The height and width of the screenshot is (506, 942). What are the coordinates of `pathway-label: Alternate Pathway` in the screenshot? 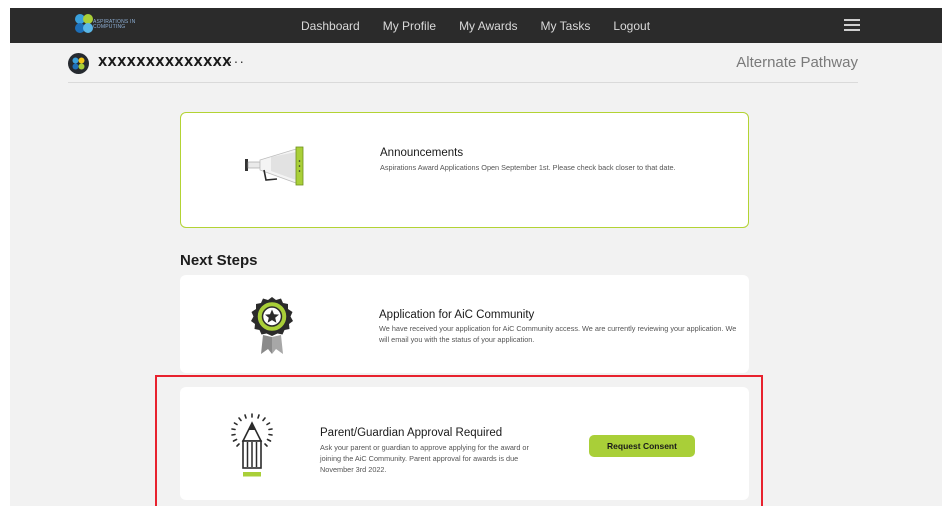 It's located at (797, 62).